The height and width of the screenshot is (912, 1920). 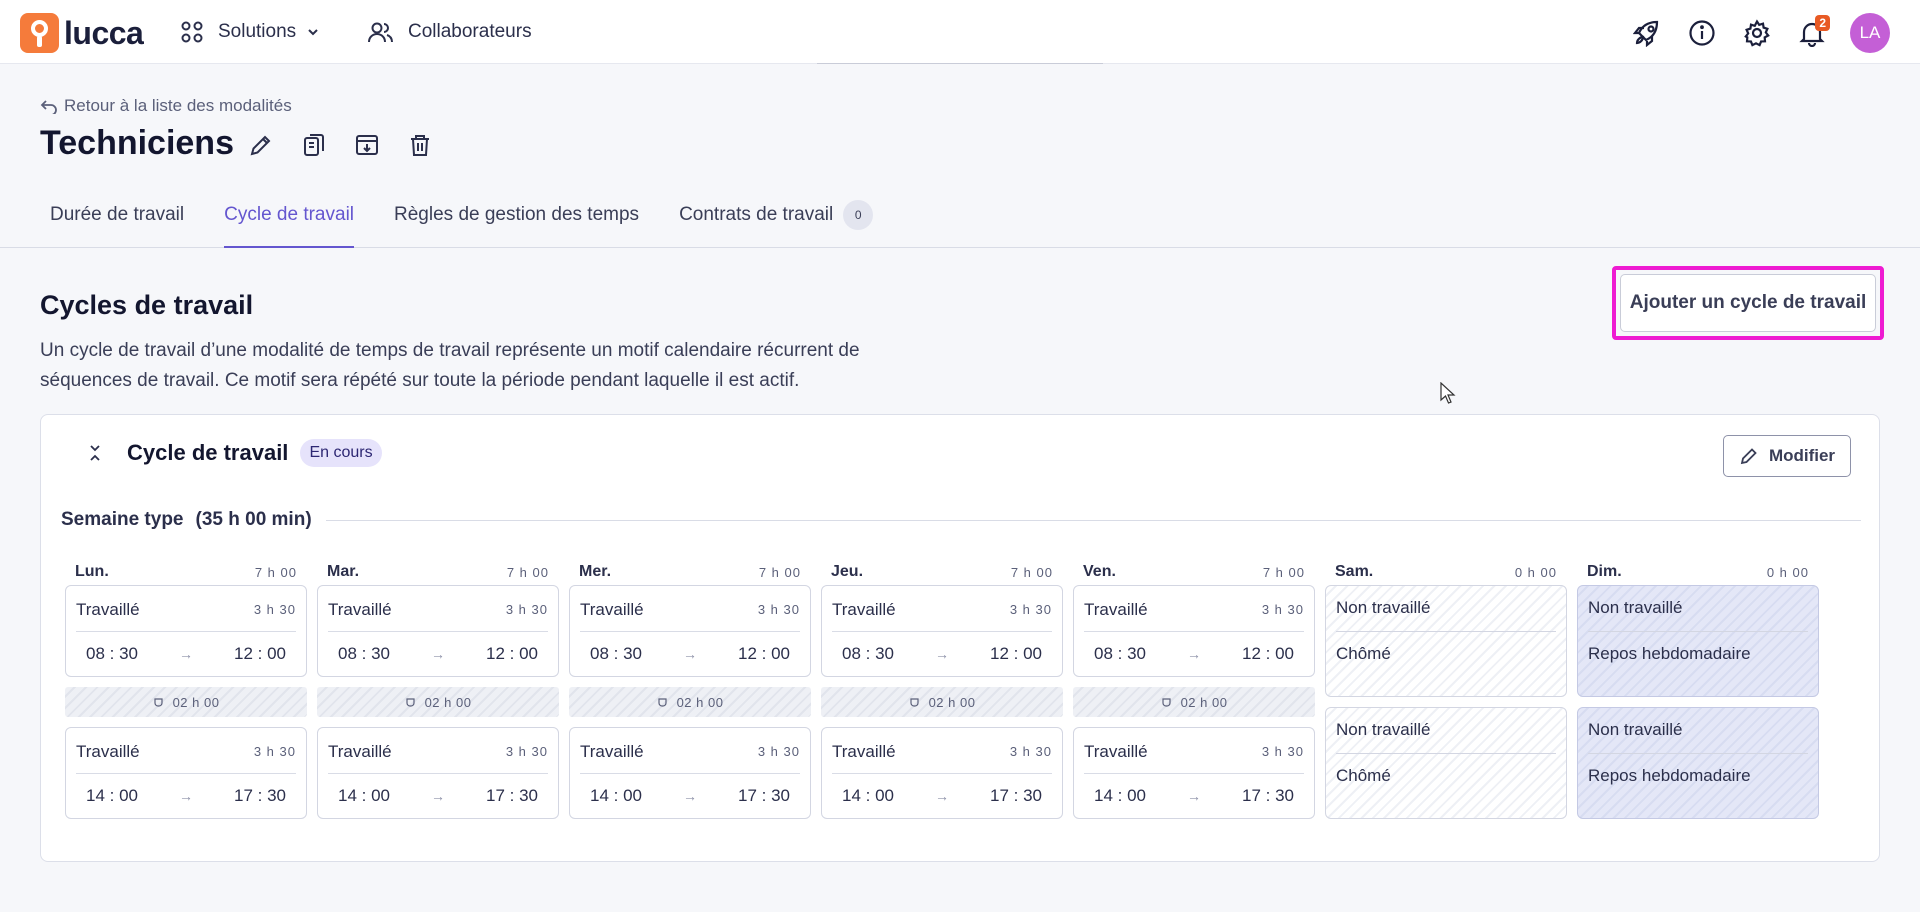 What do you see at coordinates (260, 144) in the screenshot?
I see `pencil-icon` at bounding box center [260, 144].